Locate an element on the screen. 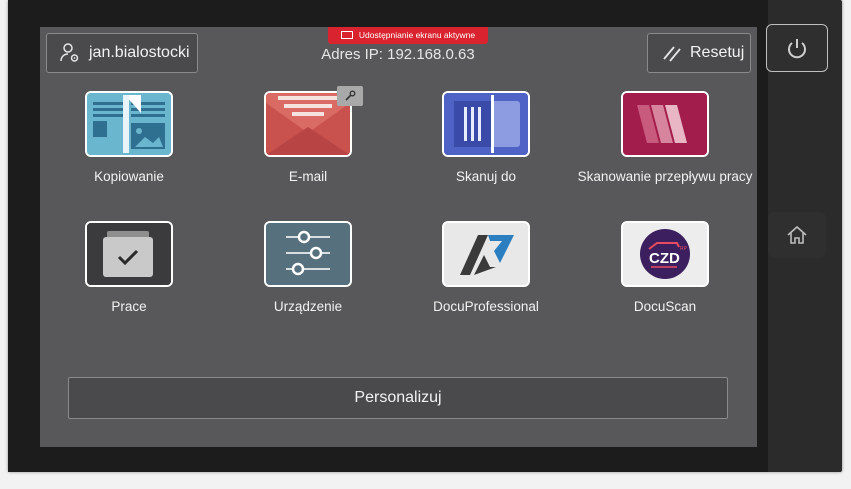 The width and height of the screenshot is (851, 489). home-button is located at coordinates (797, 235).